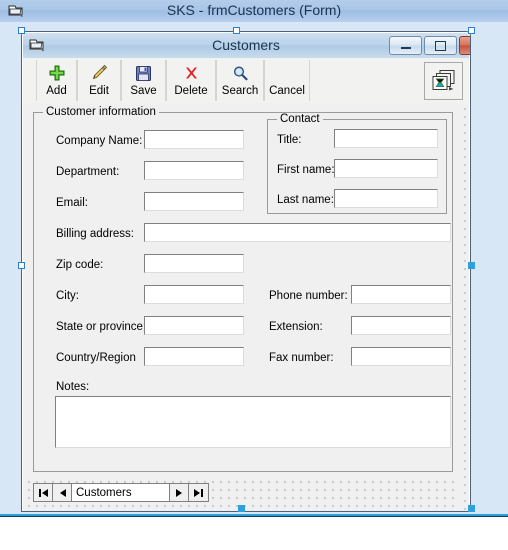  What do you see at coordinates (254, 516) in the screenshot?
I see `design-surface-border-line` at bounding box center [254, 516].